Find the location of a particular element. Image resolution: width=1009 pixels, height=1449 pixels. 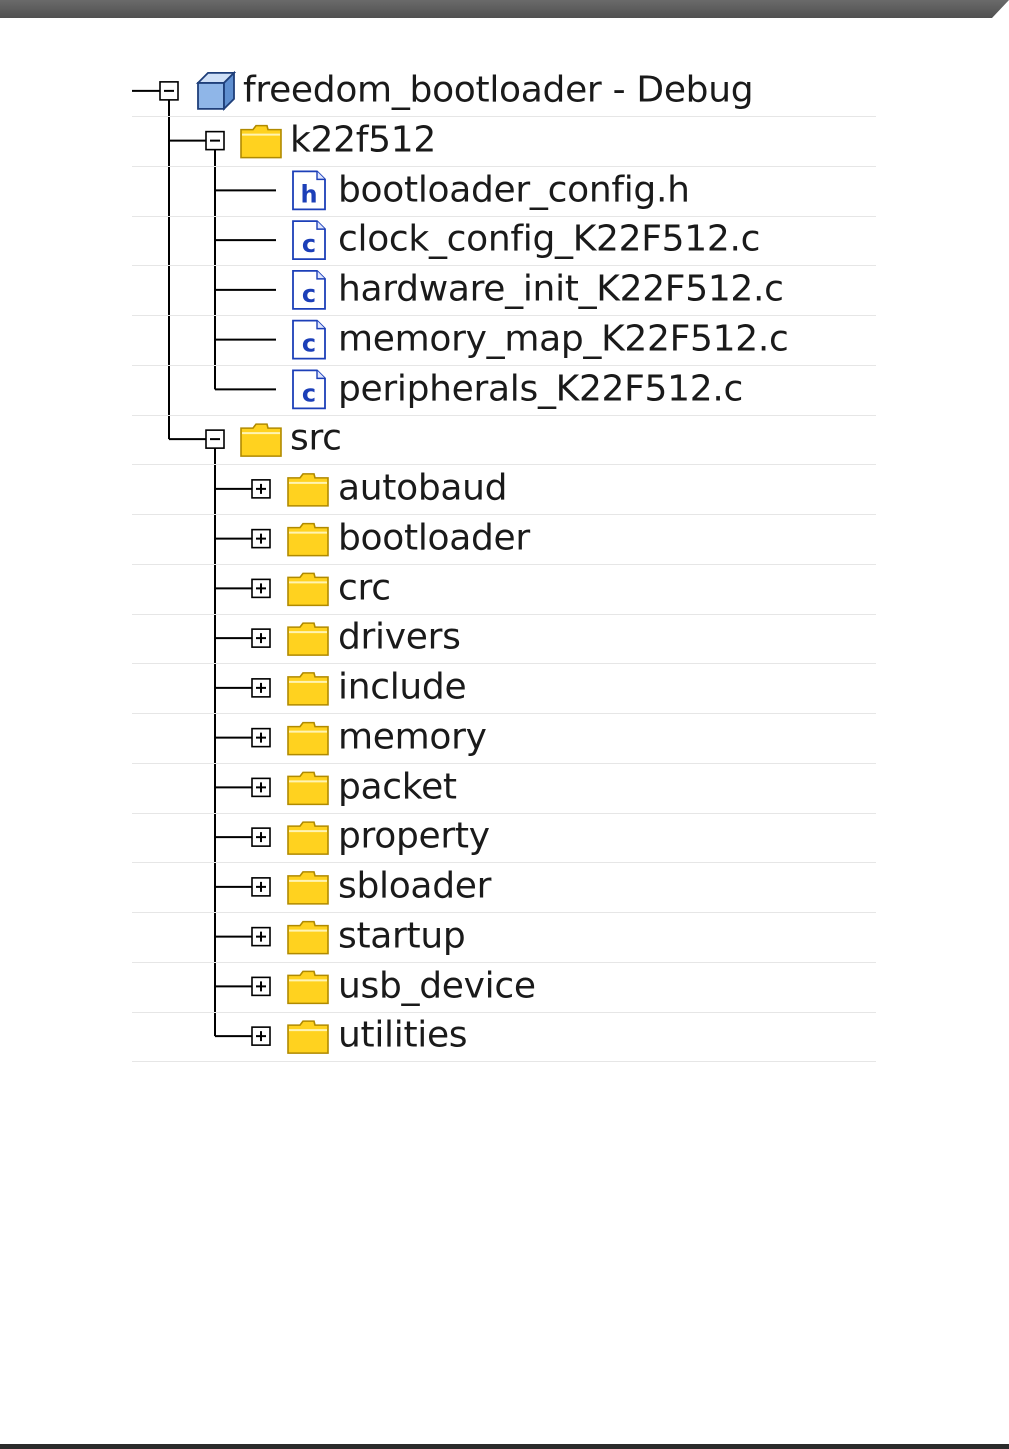

tree-item-clock-config-k22f512-c: clock_config_K22F512.c is located at coordinates (504, 241).